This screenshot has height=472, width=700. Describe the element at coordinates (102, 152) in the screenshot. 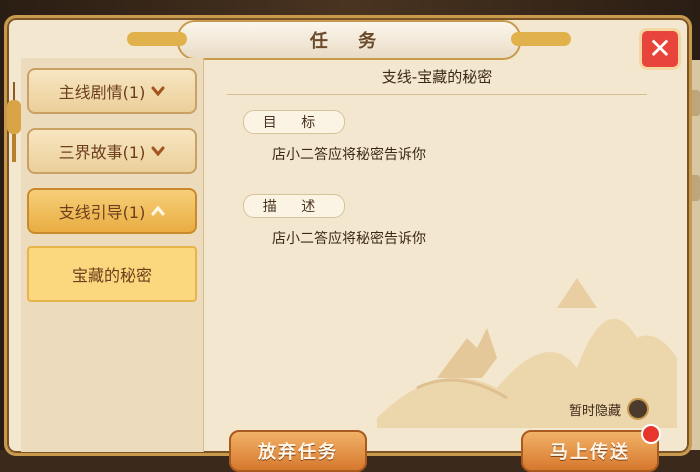

I see `tab-label: 三界故事(1)` at that location.